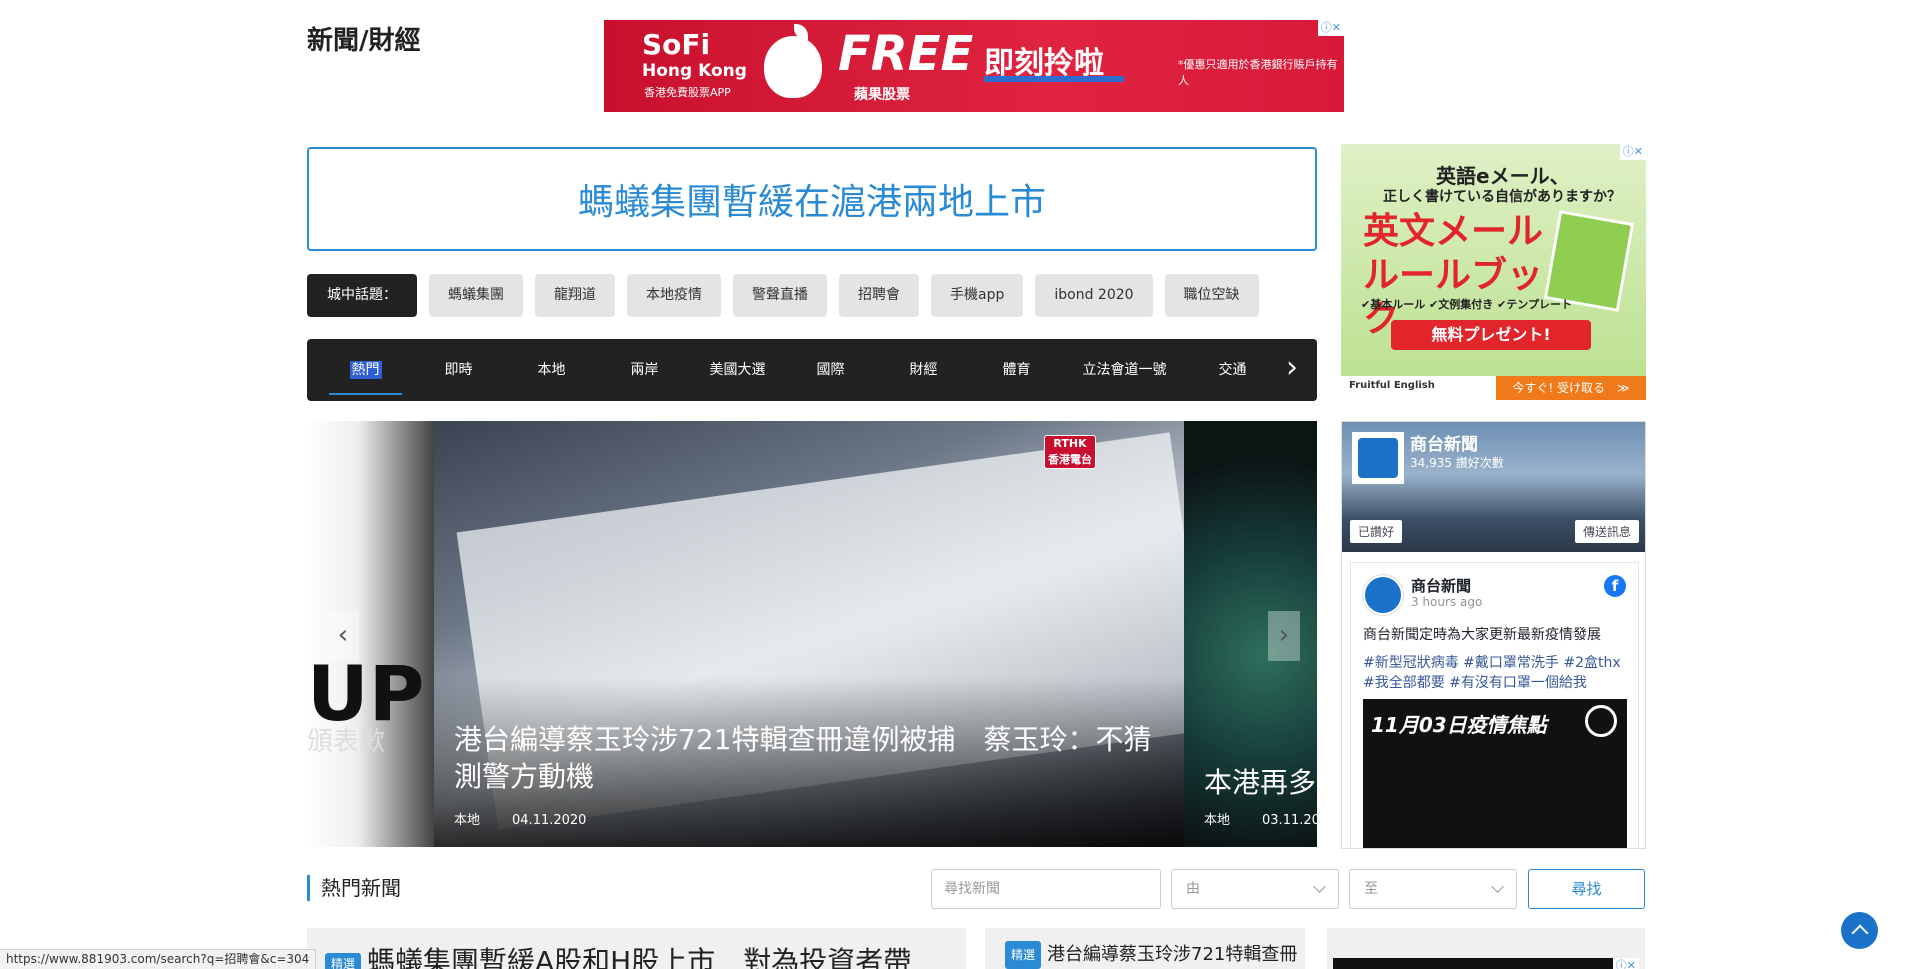 This screenshot has height=969, width=1920. Describe the element at coordinates (1486, 948) in the screenshot. I see `ad-card: ⓘ✕` at that location.